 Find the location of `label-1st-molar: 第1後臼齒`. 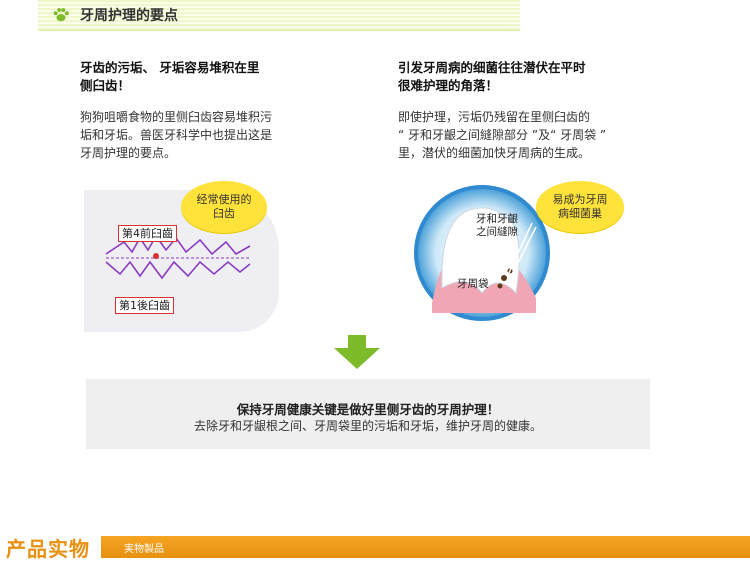

label-1st-molar: 第1後臼齒 is located at coordinates (144, 305).